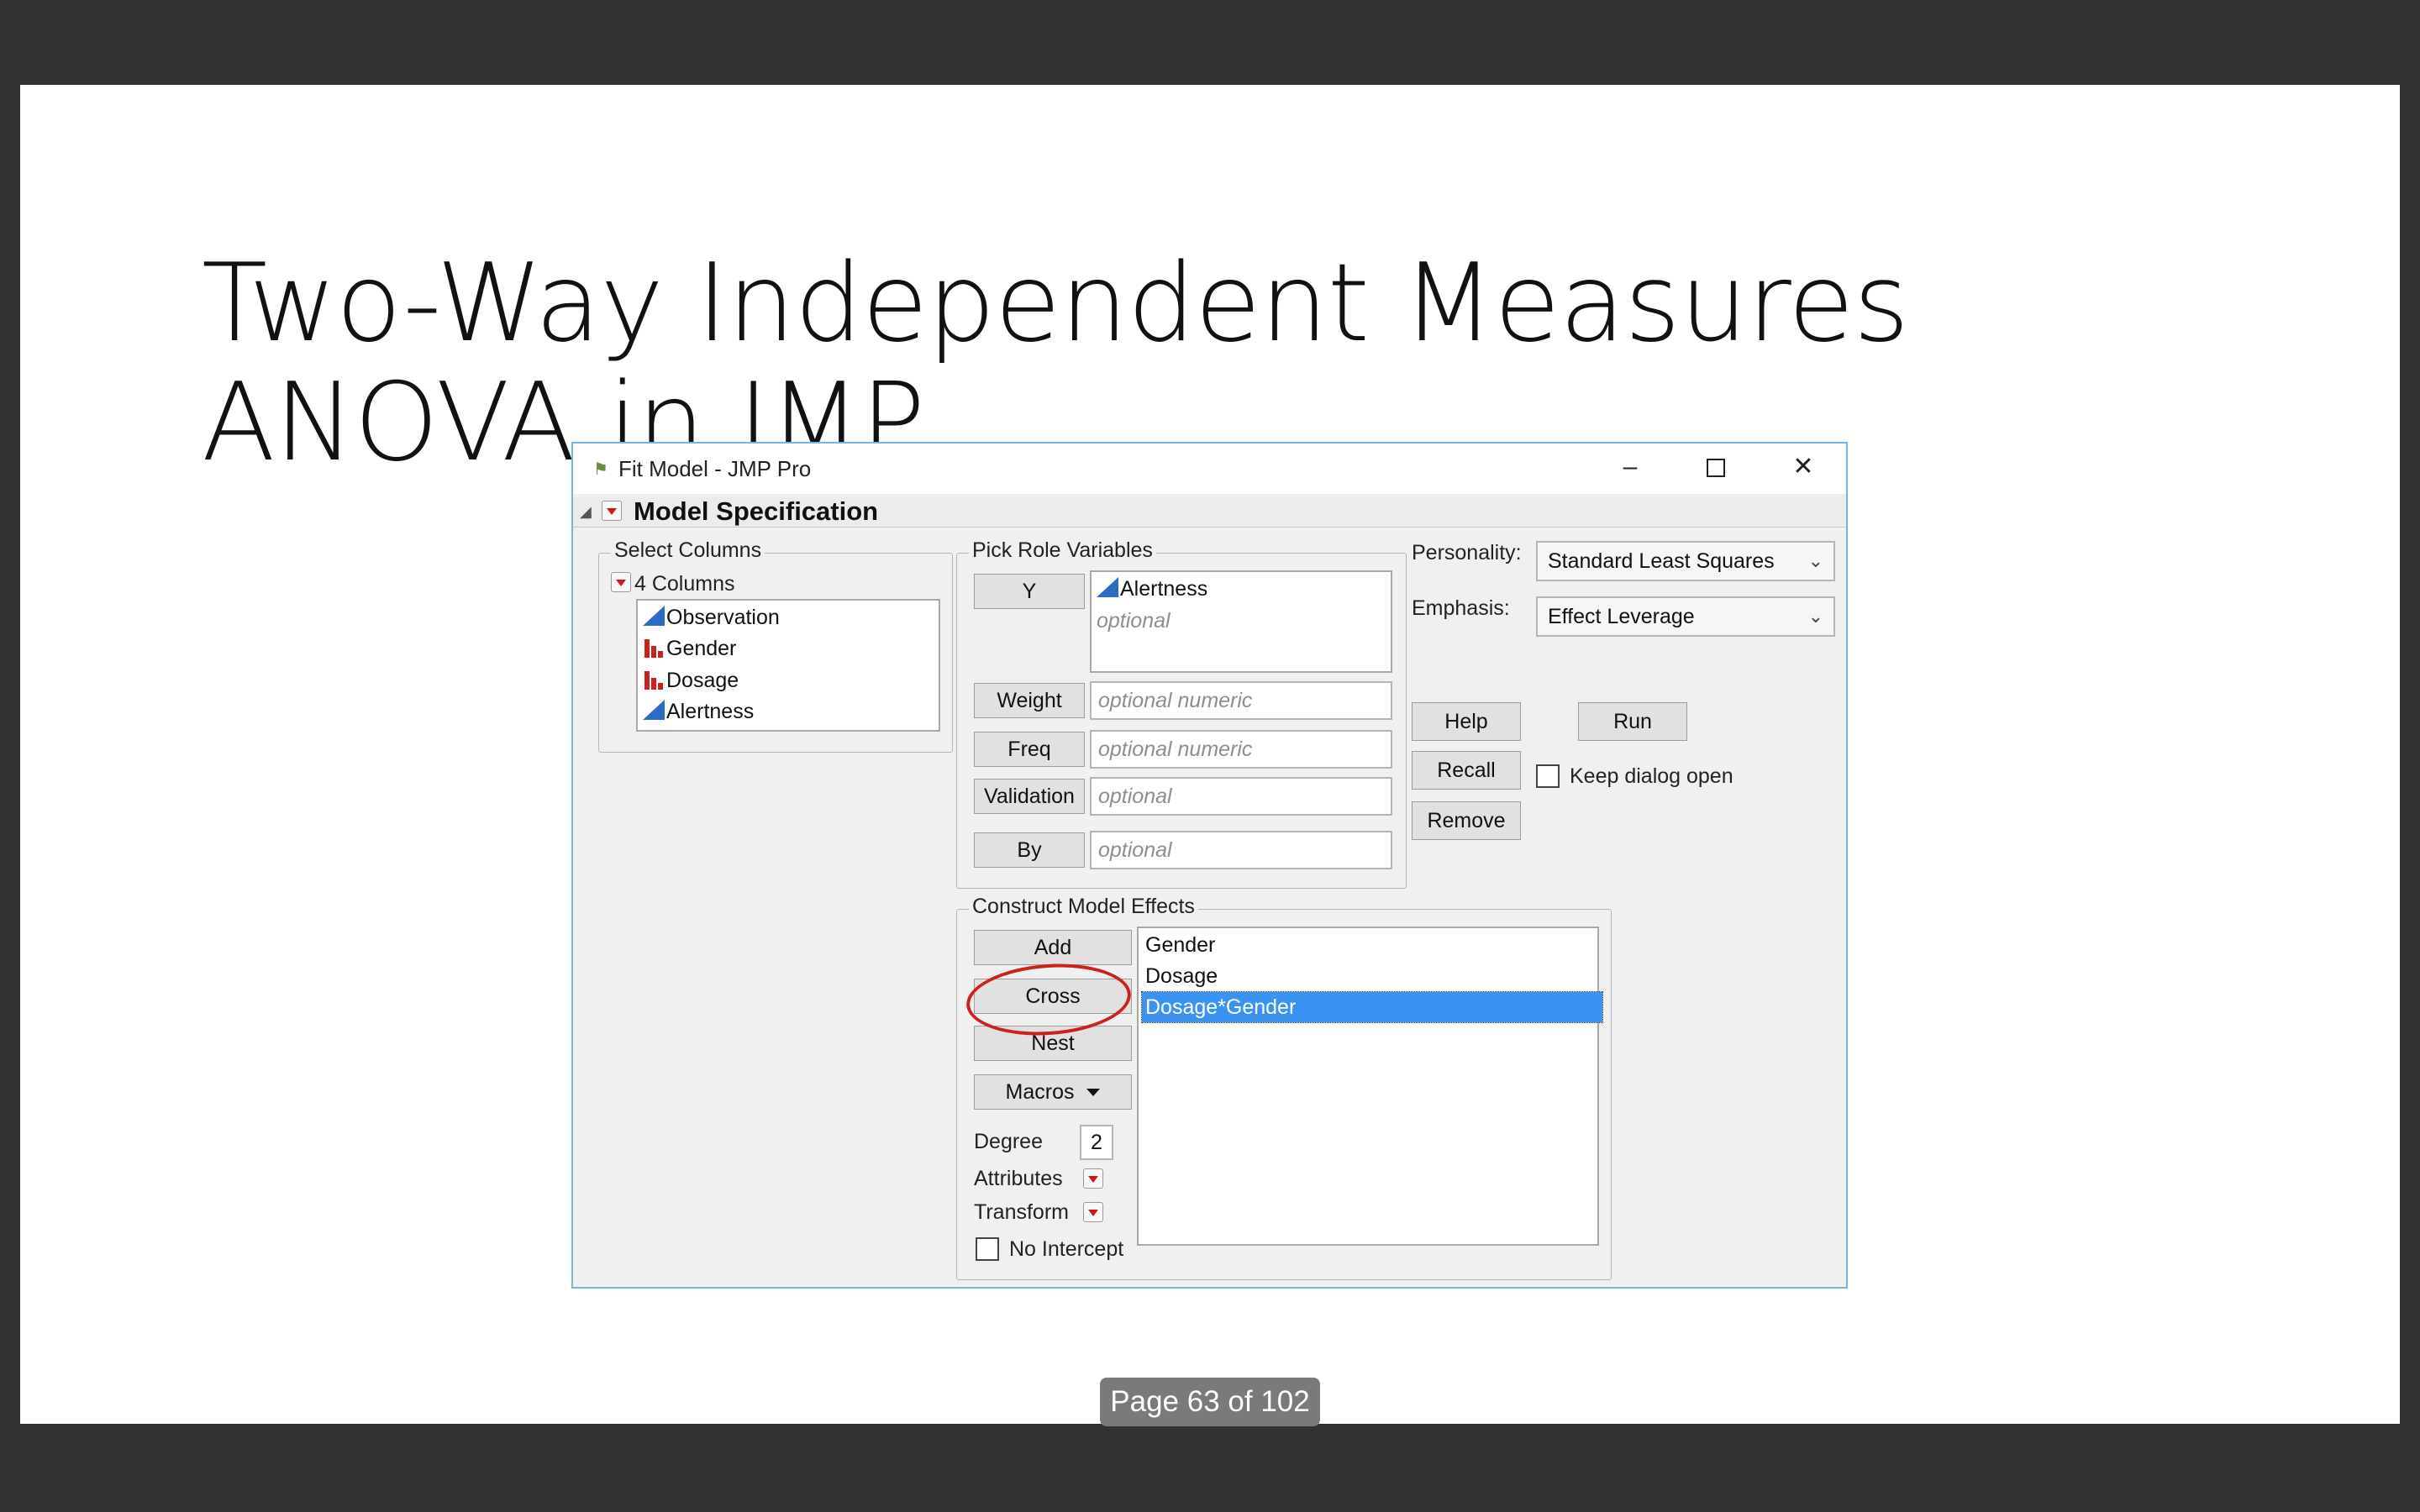  Describe the element at coordinates (1019, 1178) in the screenshot. I see `attributes-label: Attributes` at that location.